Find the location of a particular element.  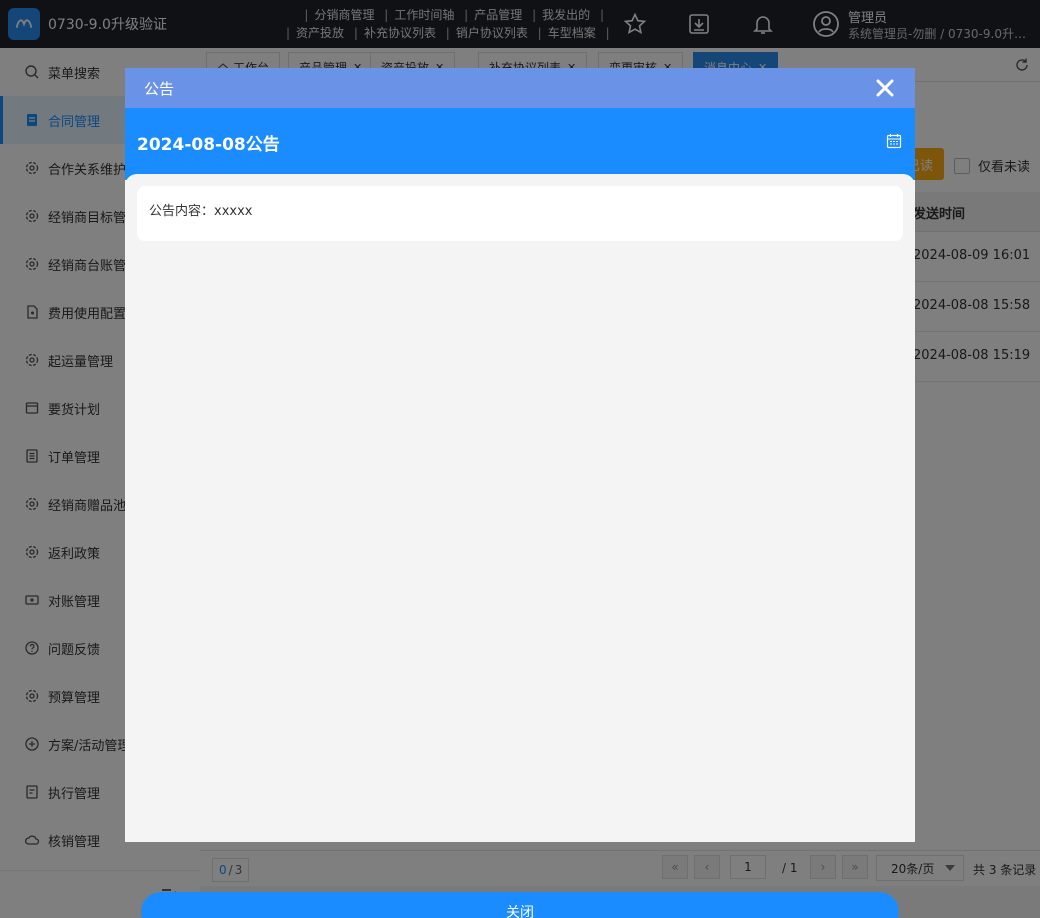

close-button: 关闭 is located at coordinates (520, 905).